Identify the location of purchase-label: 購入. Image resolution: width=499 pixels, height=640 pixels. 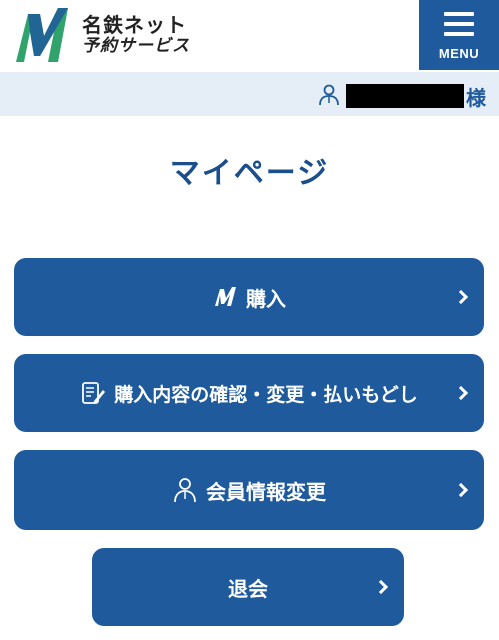
(266, 298).